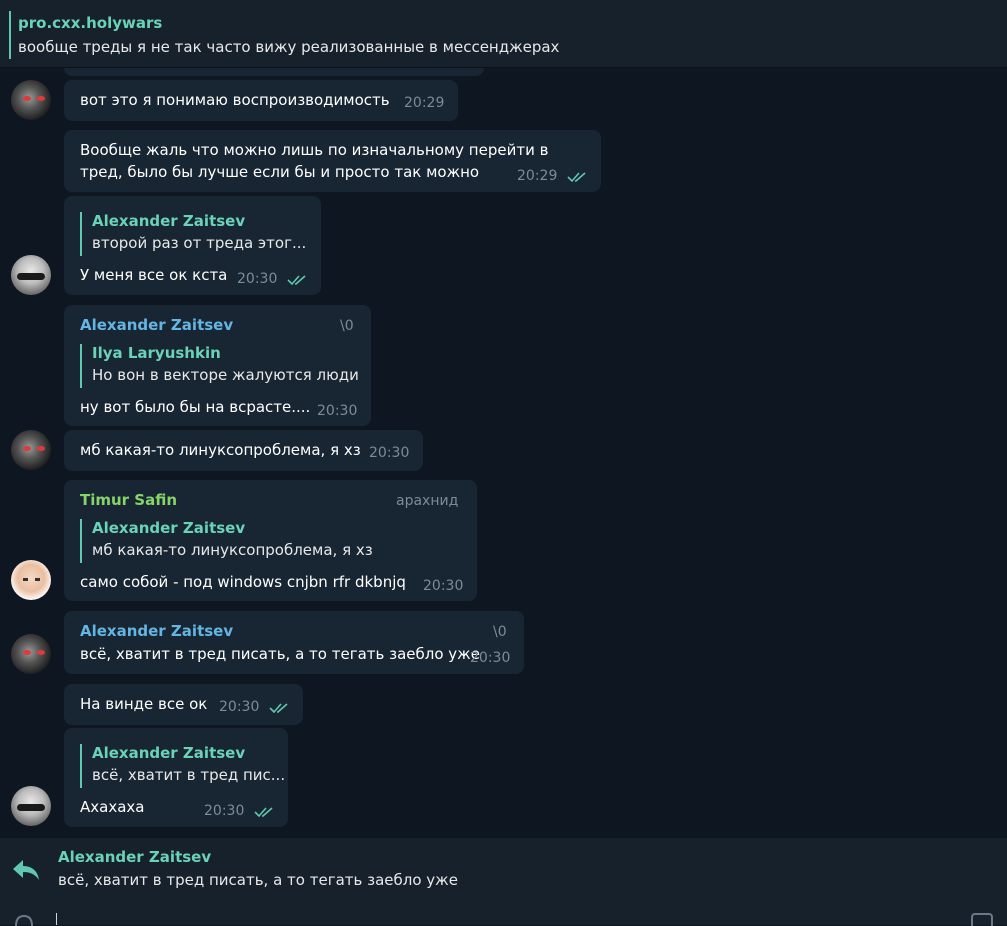 This screenshot has height=926, width=1007. I want to click on reply-arrow-icon, so click(26, 870).